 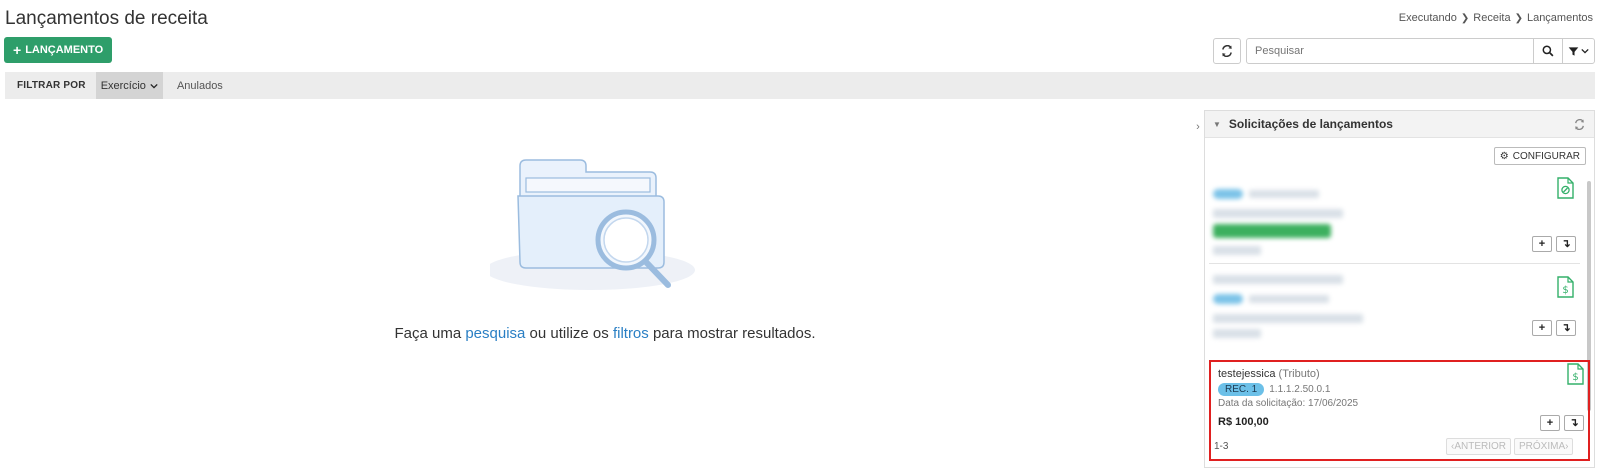 I want to click on breadcrumb-item-lancamentos: Lançamentos, so click(x=1559, y=18).